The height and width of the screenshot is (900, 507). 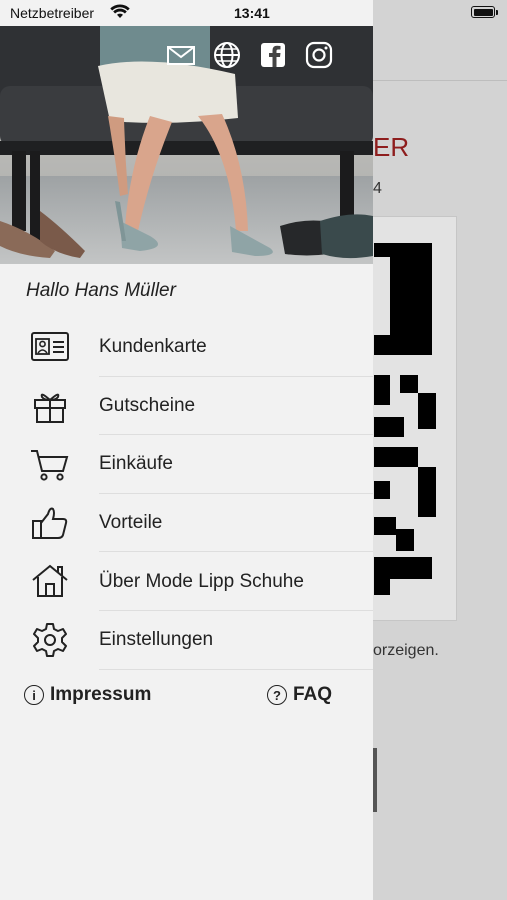 What do you see at coordinates (136, 464) in the screenshot?
I see `menu-item-label: Einkäufe` at bounding box center [136, 464].